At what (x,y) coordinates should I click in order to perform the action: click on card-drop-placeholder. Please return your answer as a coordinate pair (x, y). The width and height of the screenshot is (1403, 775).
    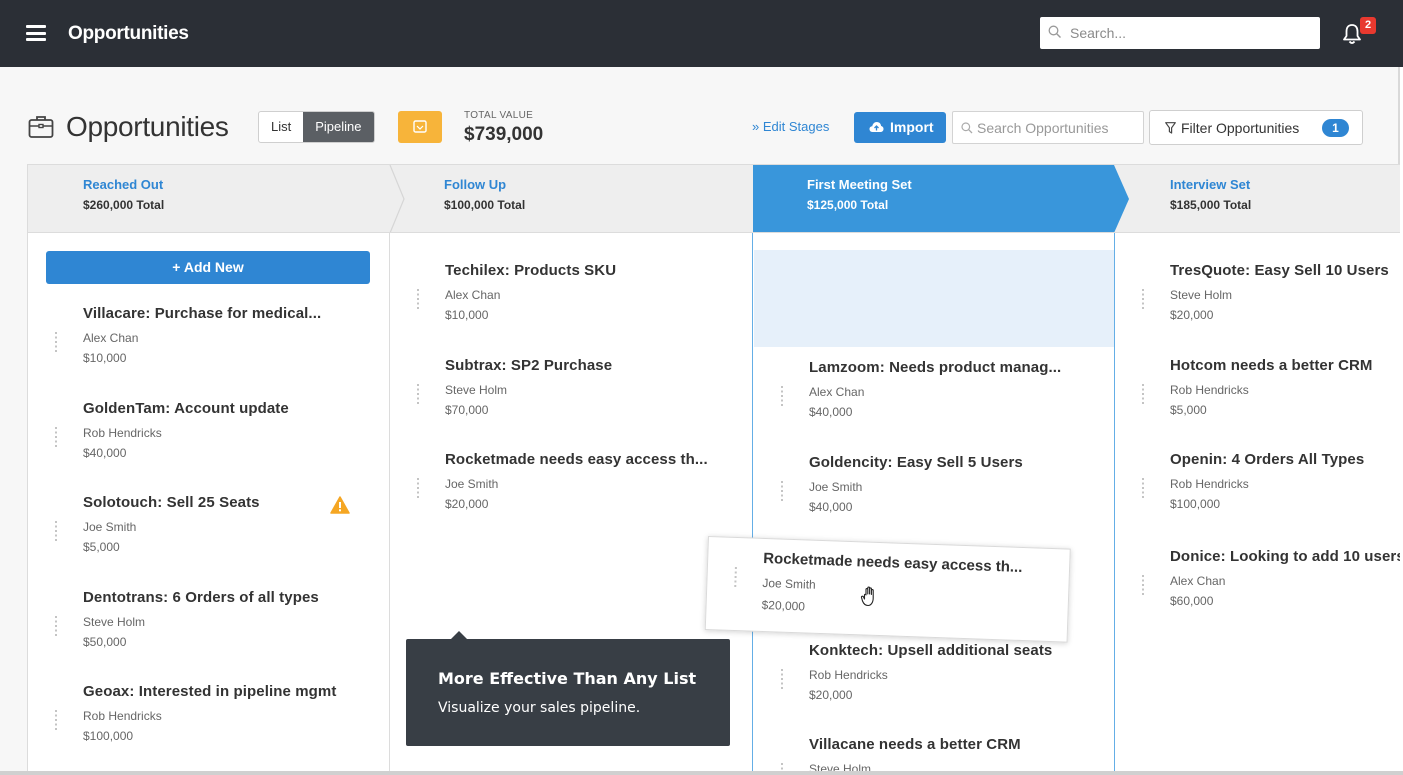
    Looking at the image, I should click on (934, 298).